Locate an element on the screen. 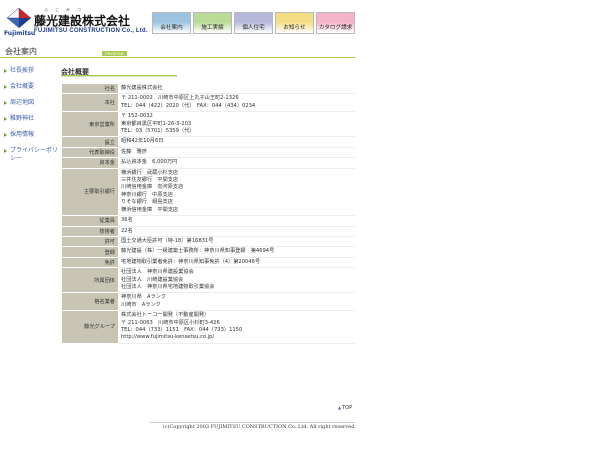 The image size is (600, 450). nav-button-label: 個人住宅 is located at coordinates (253, 28).